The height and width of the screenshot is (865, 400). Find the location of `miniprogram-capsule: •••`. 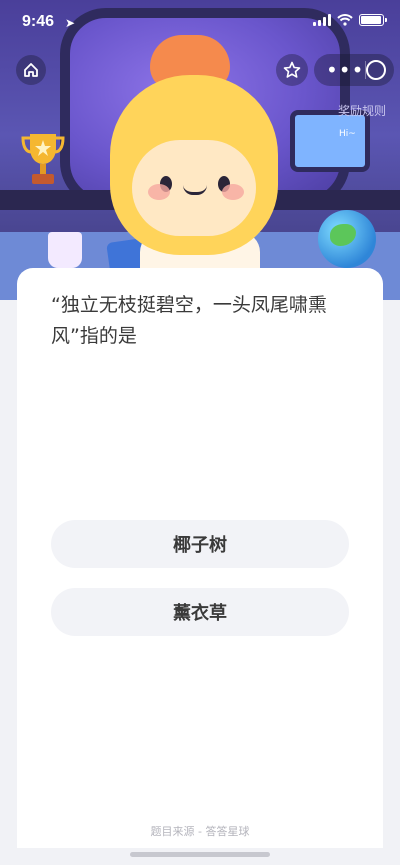

miniprogram-capsule: ••• is located at coordinates (354, 70).